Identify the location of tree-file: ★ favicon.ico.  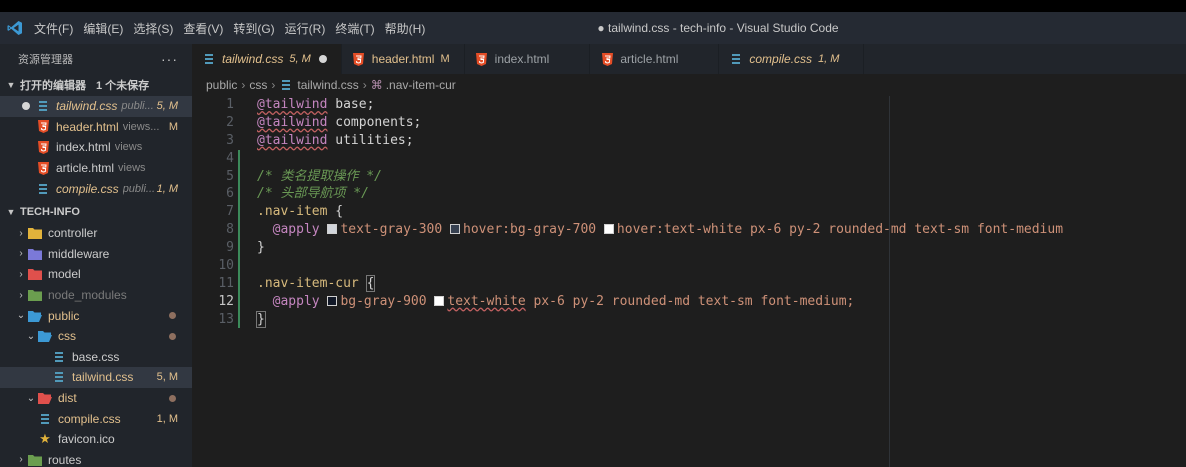
(96, 439).